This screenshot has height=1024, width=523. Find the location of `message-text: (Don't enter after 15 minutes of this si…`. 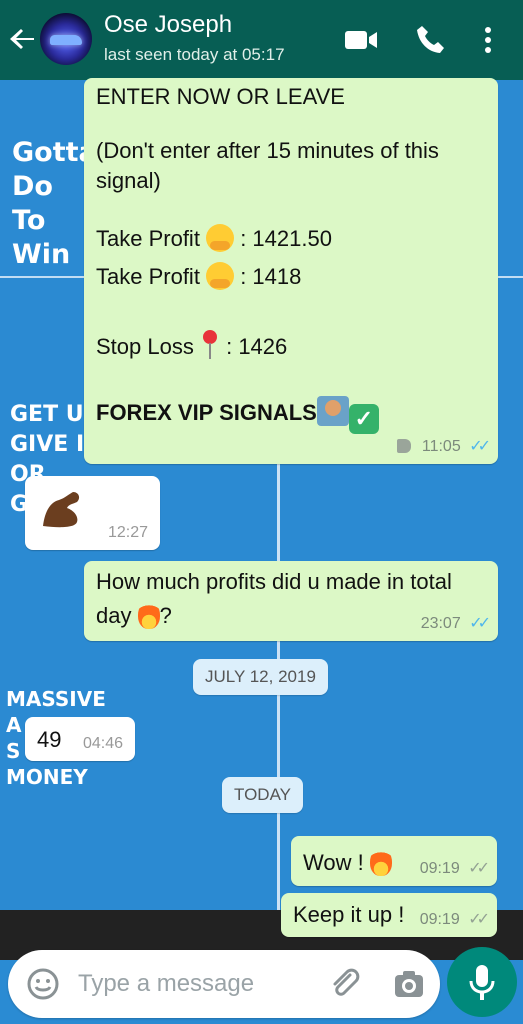

message-text: (Don't enter after 15 minutes of this si… is located at coordinates (267, 165).